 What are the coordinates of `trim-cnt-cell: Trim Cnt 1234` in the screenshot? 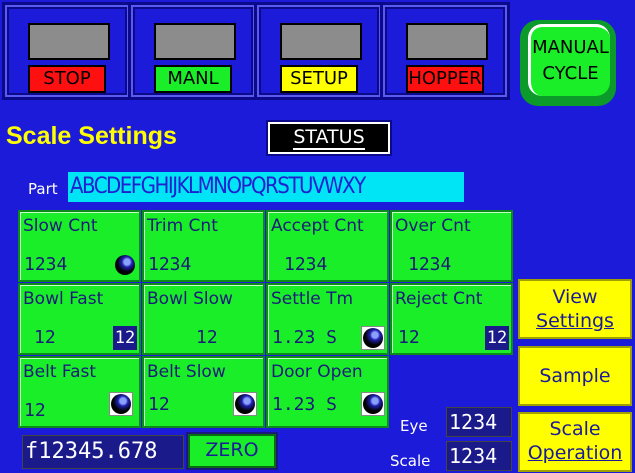 It's located at (203, 246).